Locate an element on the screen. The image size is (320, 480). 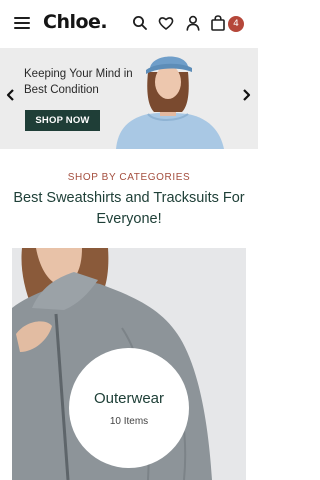
category-count: 10 Items is located at coordinates (129, 421).